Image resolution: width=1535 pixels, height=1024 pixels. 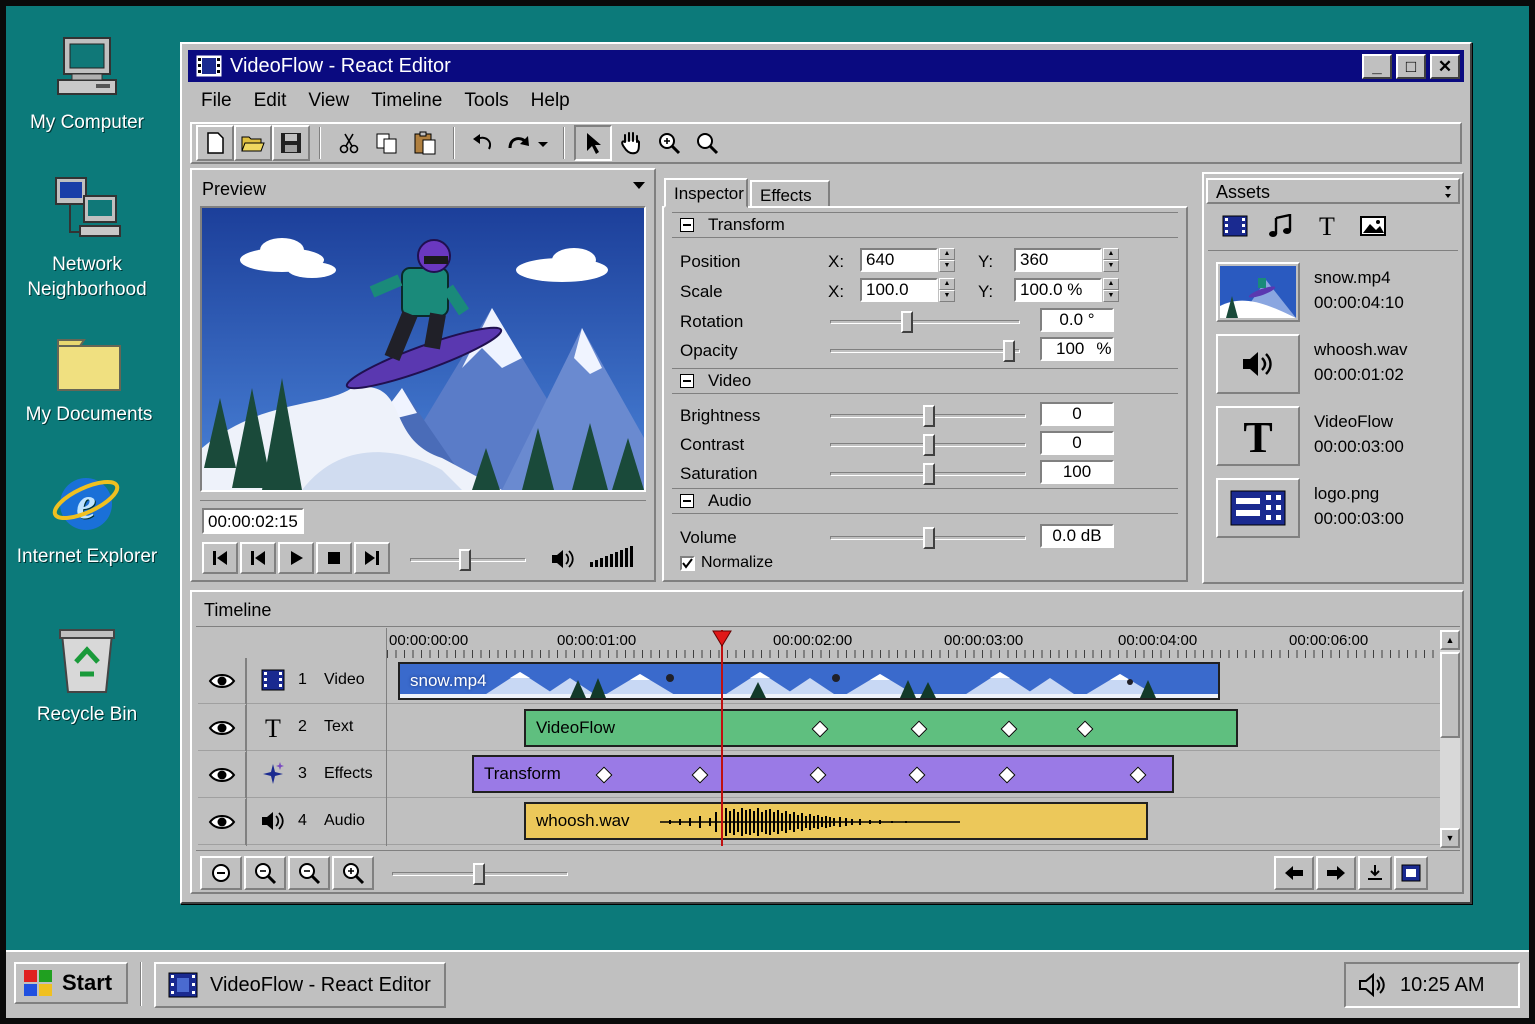 I want to click on opacity-input: 100 %, so click(x=1077, y=349).